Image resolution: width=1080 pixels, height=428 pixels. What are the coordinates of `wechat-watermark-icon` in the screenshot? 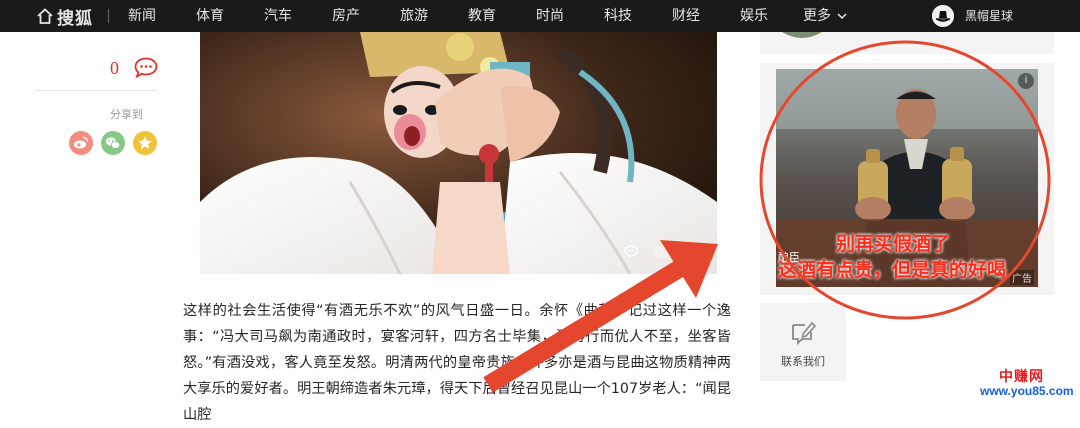 It's located at (631, 251).